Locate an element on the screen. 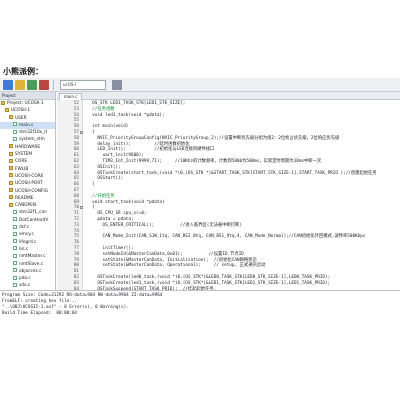  project-tree-item: README is located at coordinates (27, 198).